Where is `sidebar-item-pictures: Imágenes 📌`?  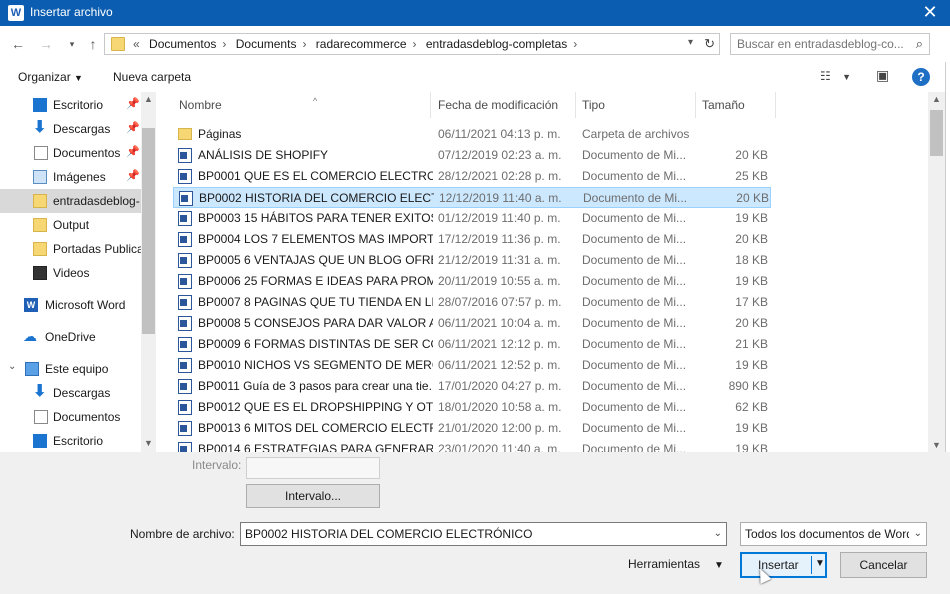 sidebar-item-pictures: Imágenes 📌 is located at coordinates (70, 177).